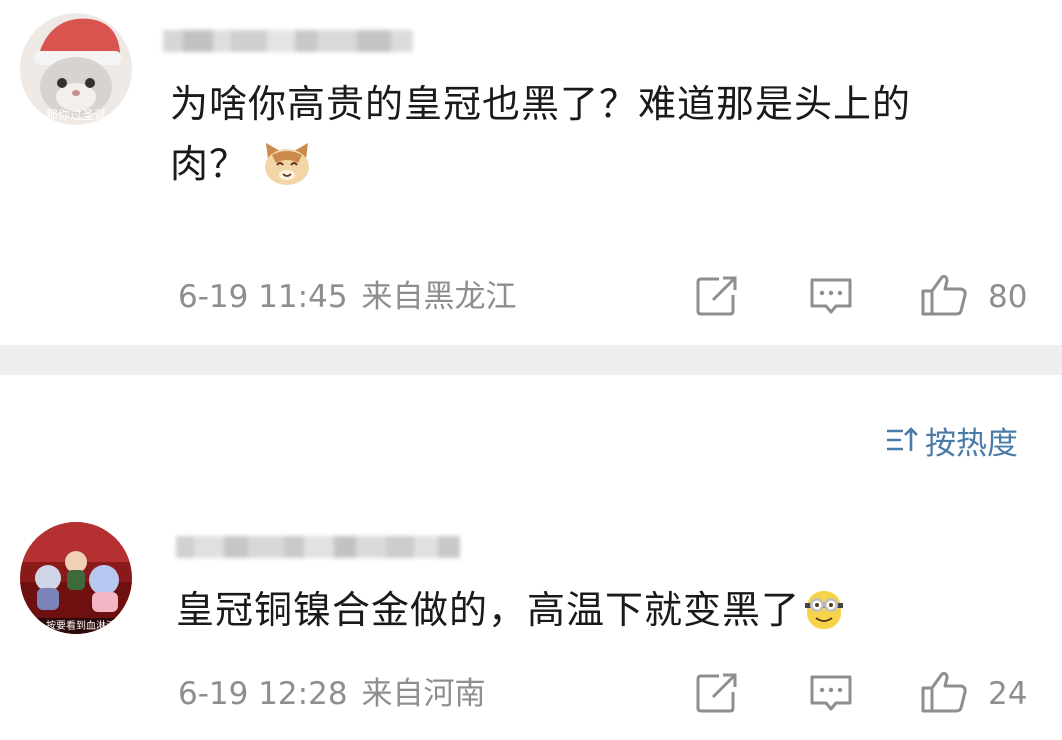  Describe the element at coordinates (1008, 694) in the screenshot. I see `like-count: 24` at that location.